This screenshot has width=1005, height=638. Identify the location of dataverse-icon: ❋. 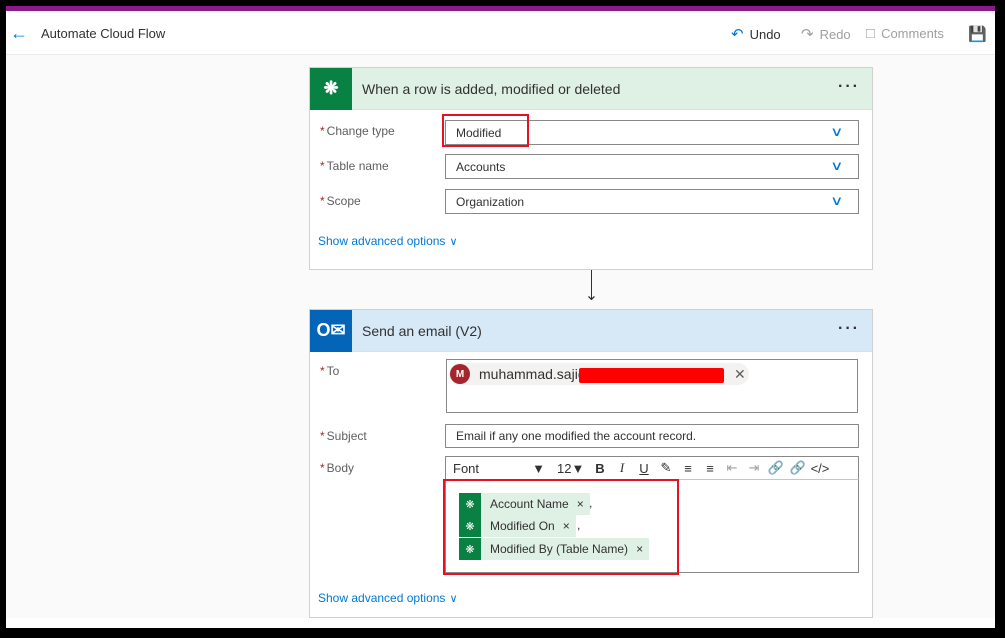
(331, 88).